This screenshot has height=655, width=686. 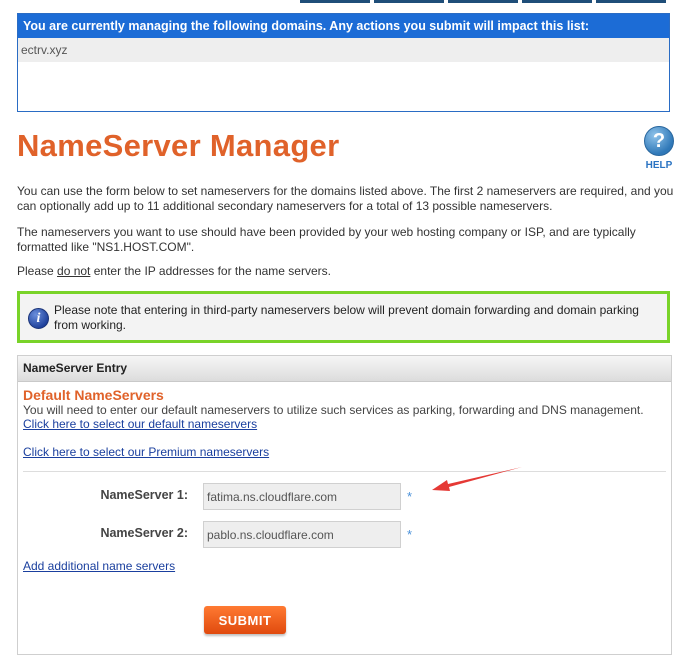 I want to click on domain-list-item: ectrv.xyz, so click(x=343, y=50).